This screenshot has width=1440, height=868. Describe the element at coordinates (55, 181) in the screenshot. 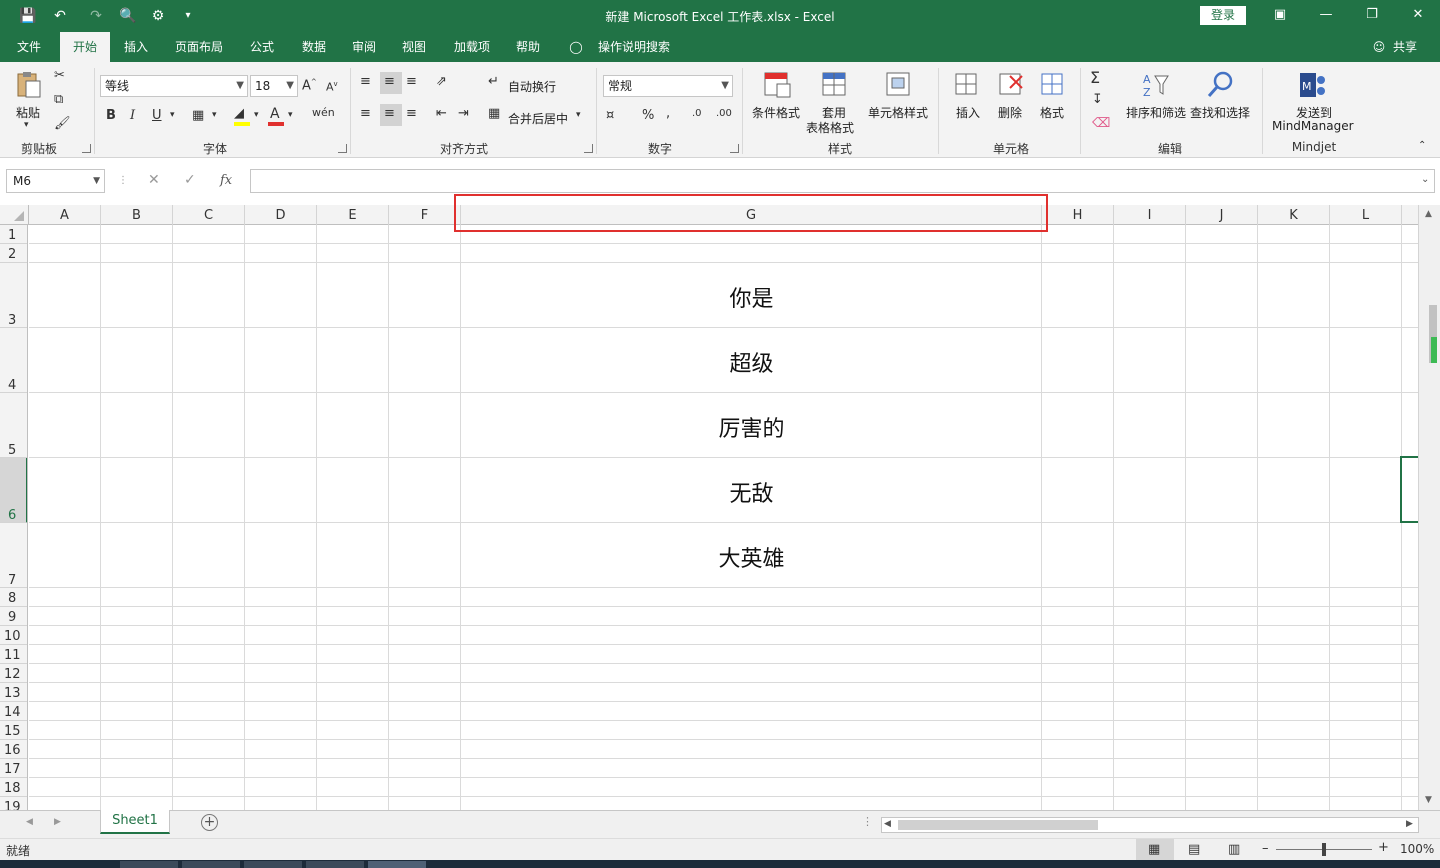

I see `name-box: M6 ▼` at that location.